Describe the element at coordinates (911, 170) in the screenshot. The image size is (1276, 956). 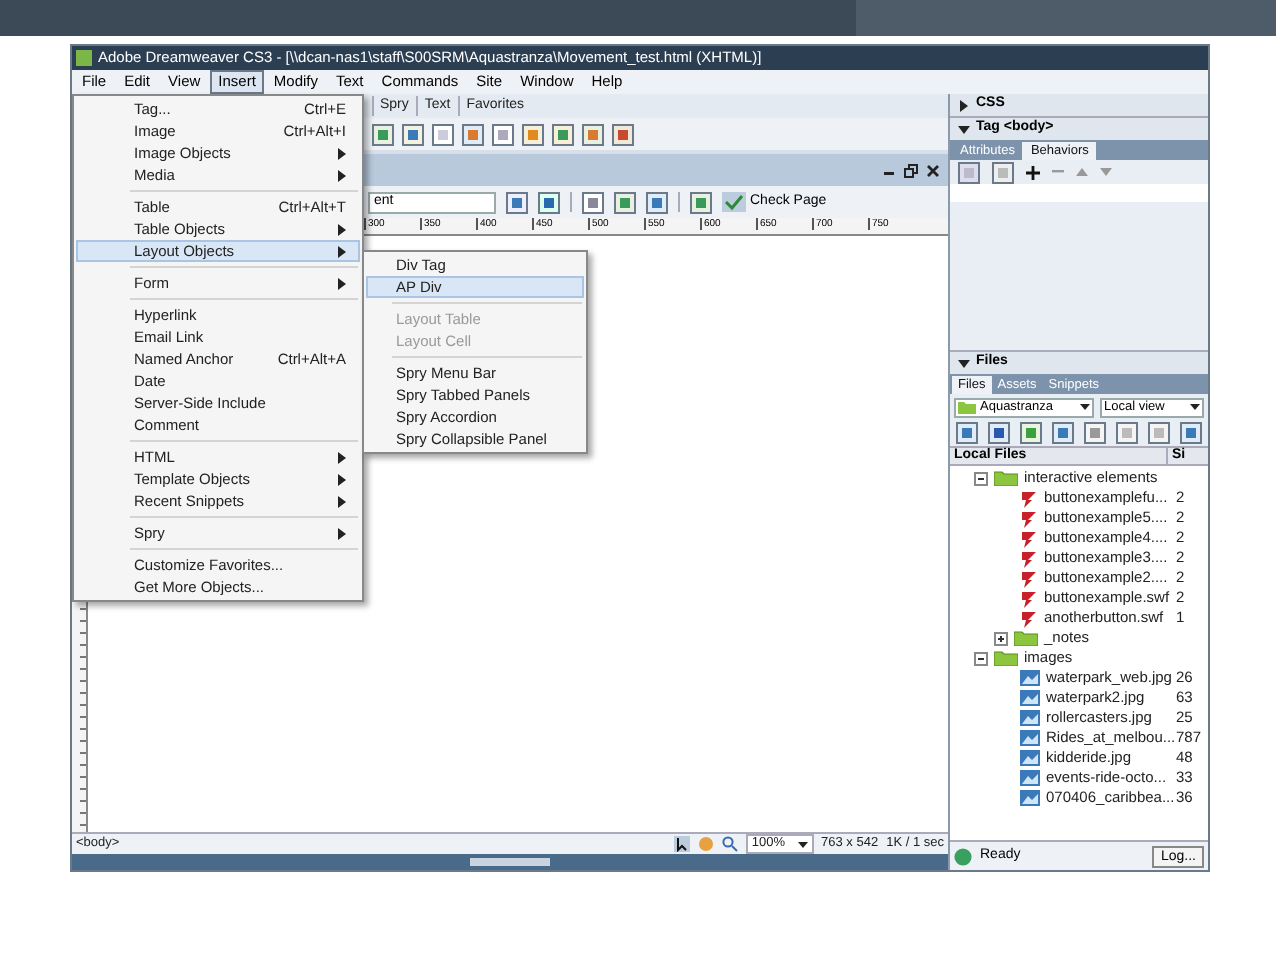
I see `restore-icon` at that location.